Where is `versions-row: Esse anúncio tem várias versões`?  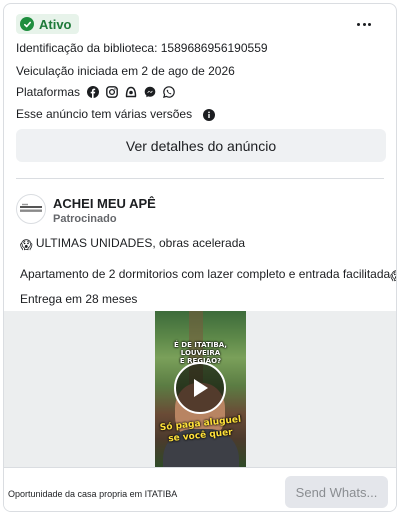
versions-row: Esse anúncio tem várias versões is located at coordinates (116, 114).